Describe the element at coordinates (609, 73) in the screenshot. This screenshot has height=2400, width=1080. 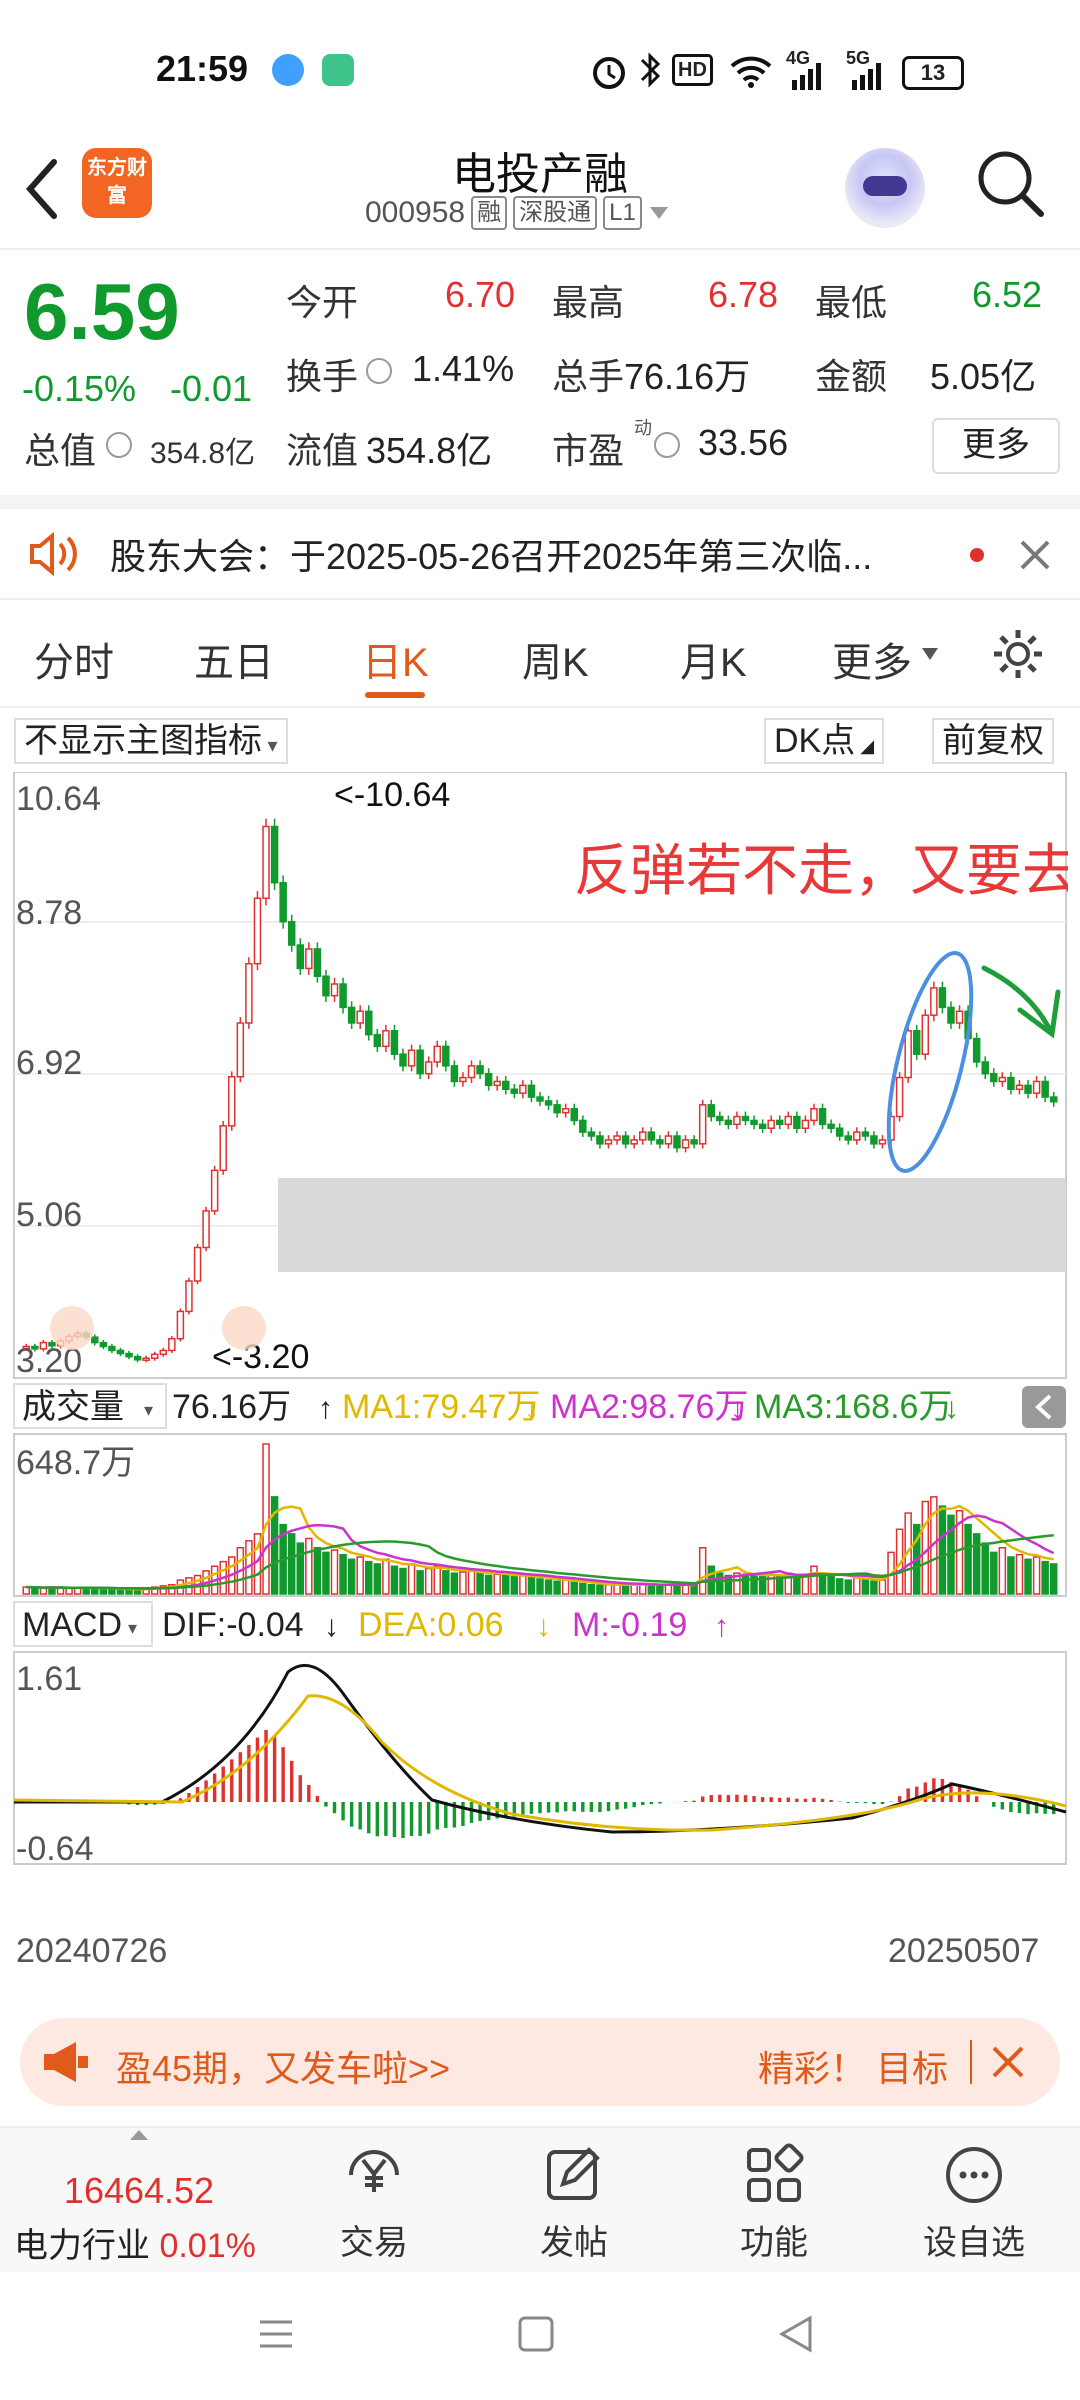
I see `alarm-icon` at that location.